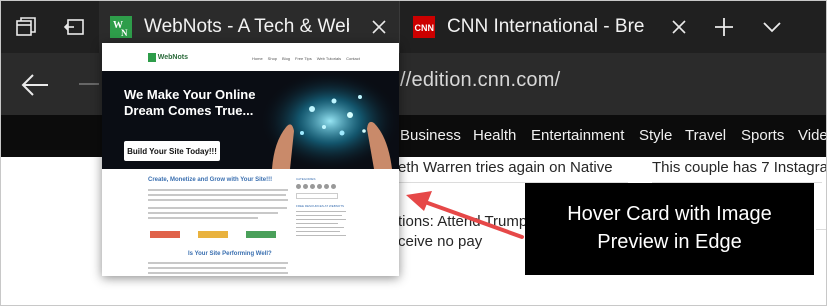  I want to click on sidebar-label: CATEGORIES, so click(306, 179).